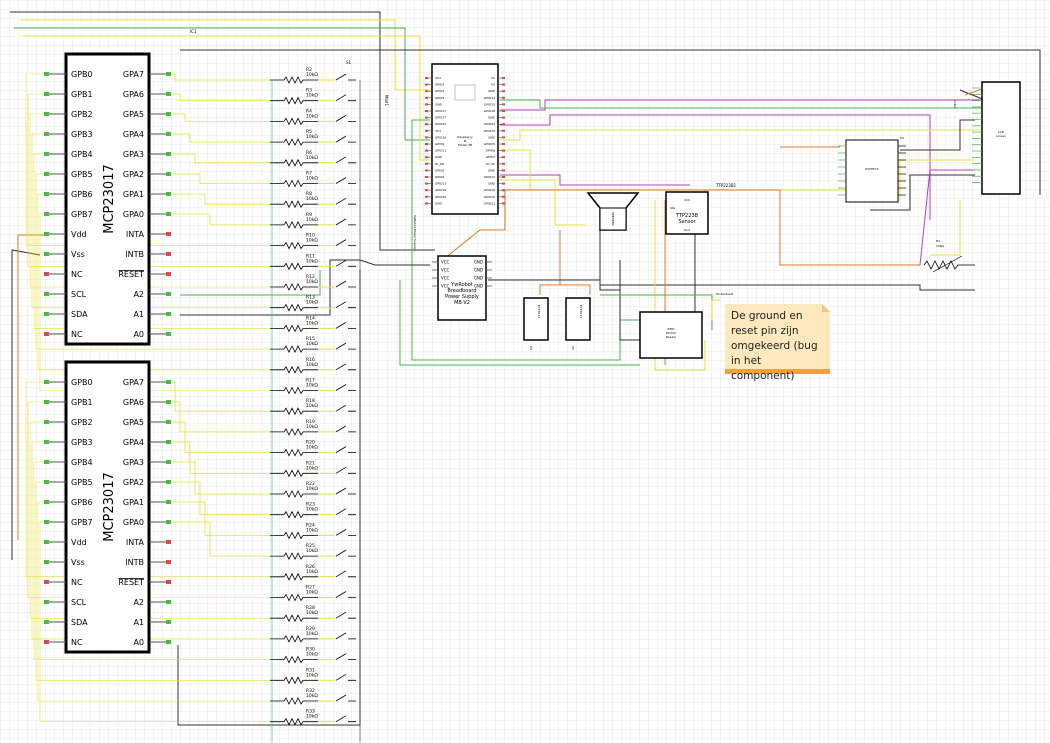 The height and width of the screenshot is (743, 1050). Describe the element at coordinates (673, 208) in the screenshot. I see `ttp-pin-sig: SIG` at that location.